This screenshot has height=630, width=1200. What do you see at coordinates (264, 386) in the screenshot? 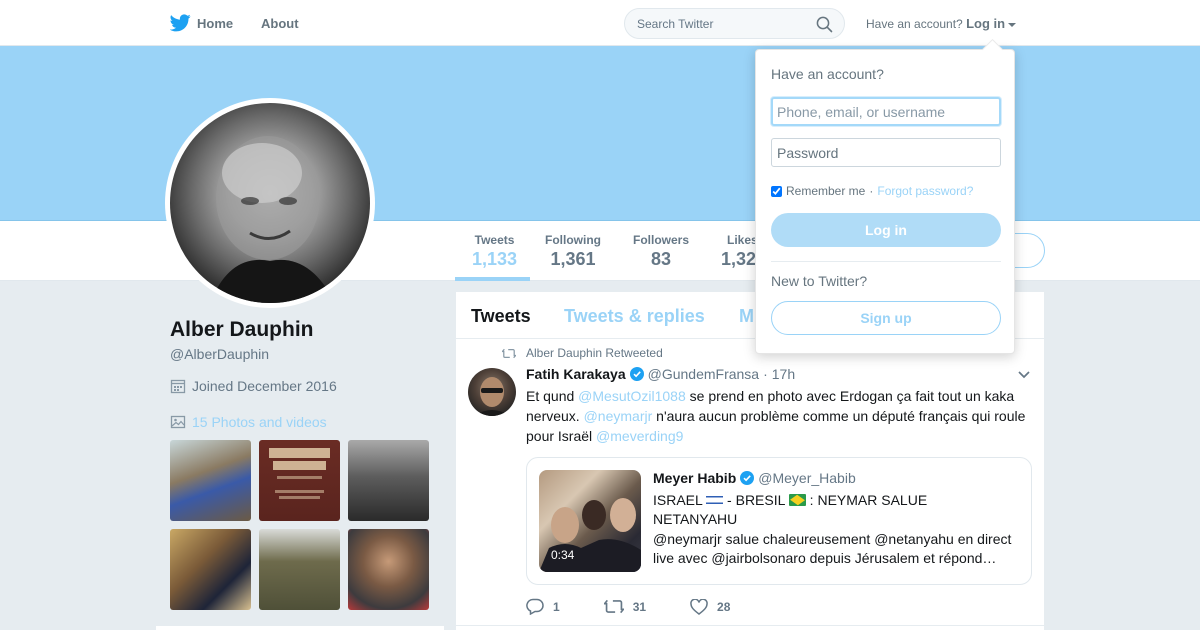
I see `joined-text: Joined December 2016` at bounding box center [264, 386].